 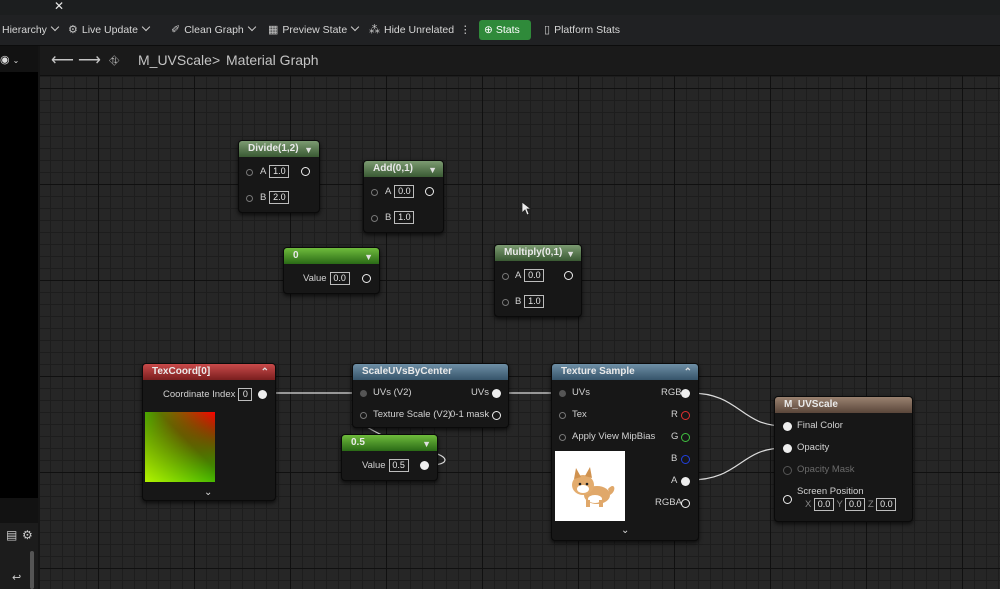 What do you see at coordinates (886, 504) in the screenshot?
I see `screen-position-z-value: 0.0` at bounding box center [886, 504].